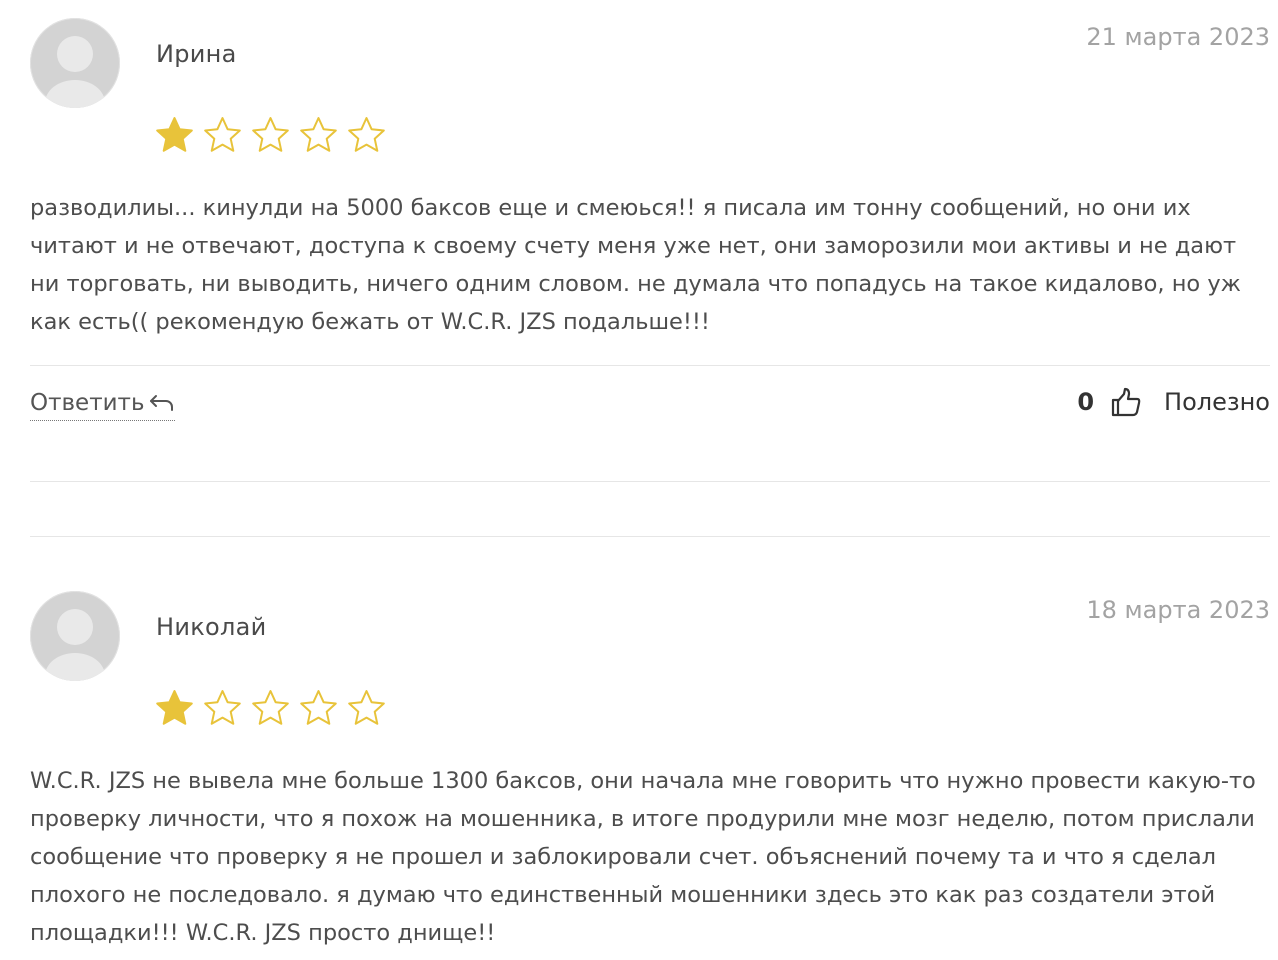 The height and width of the screenshot is (960, 1278). I want to click on reply-label: Ответить, so click(87, 403).